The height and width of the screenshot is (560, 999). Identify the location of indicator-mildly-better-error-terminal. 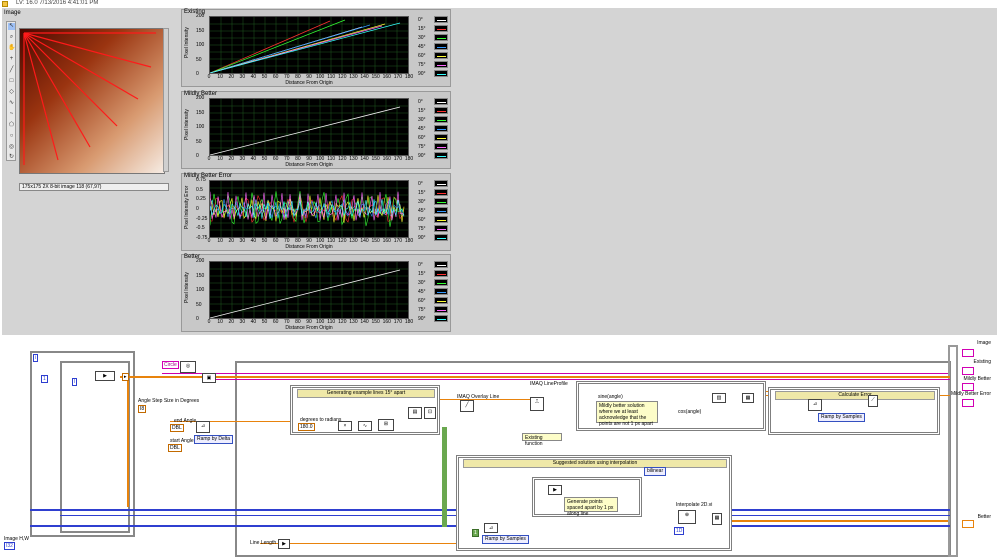
(968, 403).